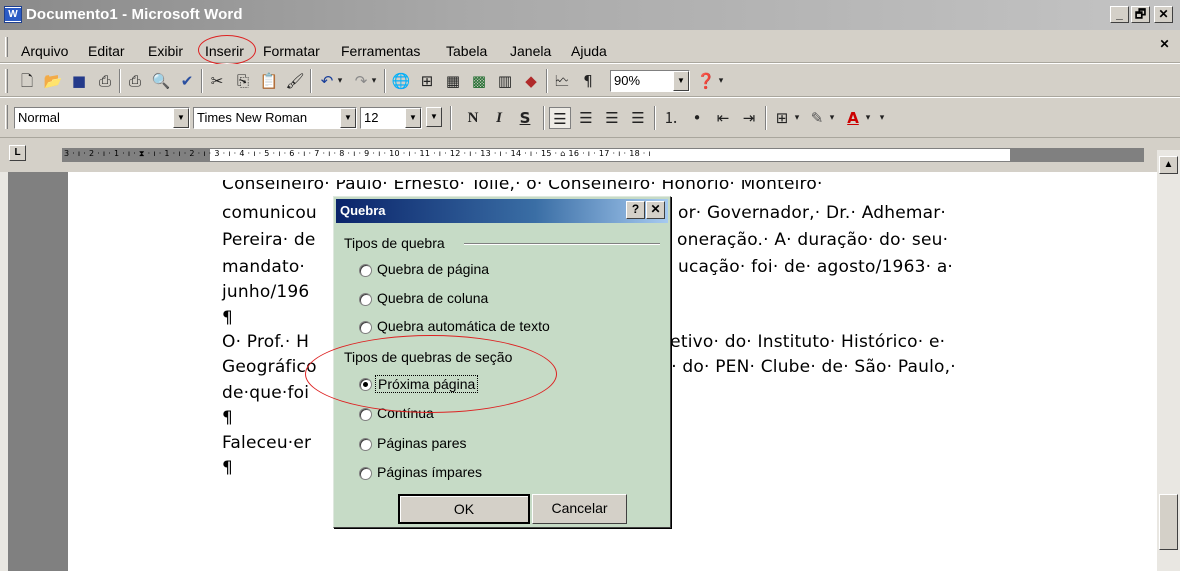 The width and height of the screenshot is (1180, 571). I want to click on label-text-wrapping-break: Quebra automática de texto, so click(463, 326).